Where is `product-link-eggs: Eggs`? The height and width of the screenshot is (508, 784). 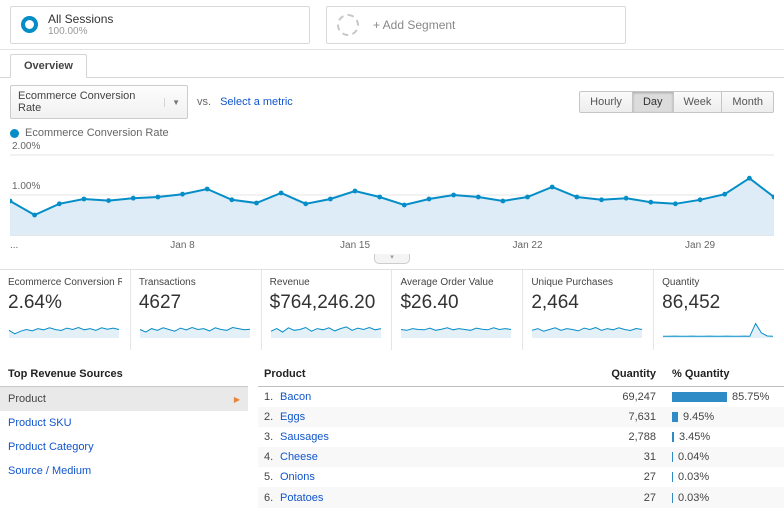 product-link-eggs: Eggs is located at coordinates (292, 417).